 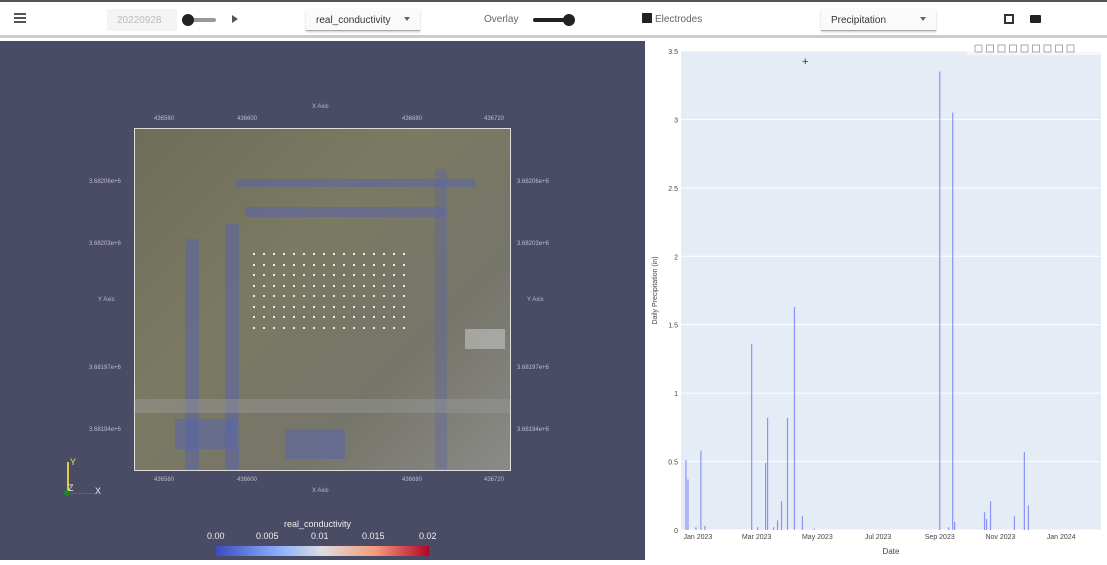 What do you see at coordinates (83, 493) in the screenshot?
I see `axes-orientation-x-icon` at bounding box center [83, 493].